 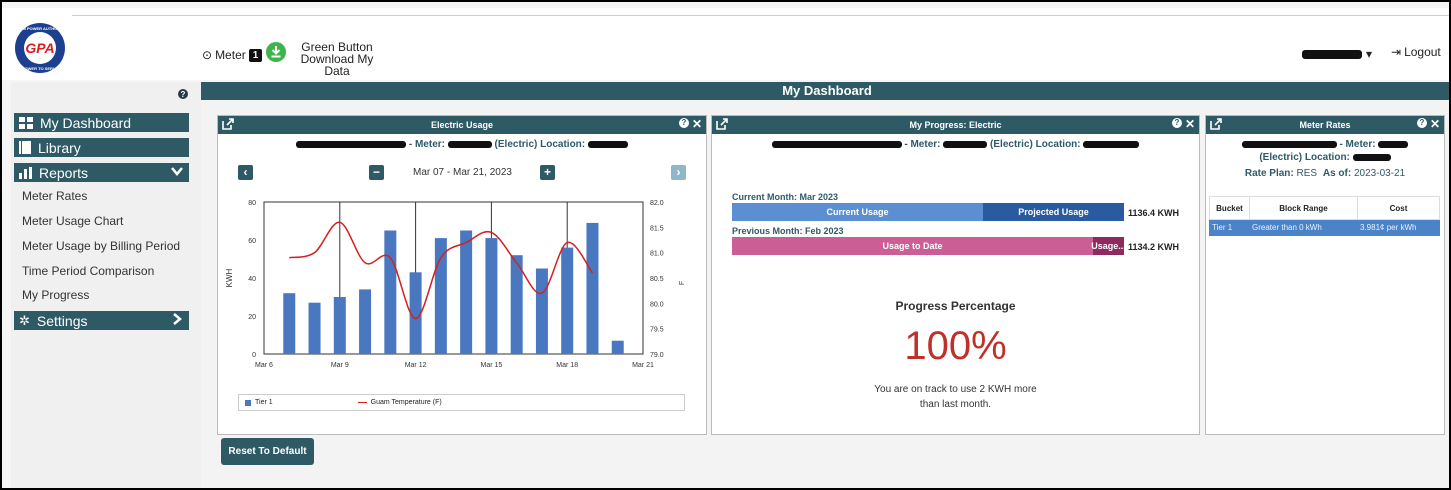 I want to click on redacted-username, so click(x=1332, y=54).